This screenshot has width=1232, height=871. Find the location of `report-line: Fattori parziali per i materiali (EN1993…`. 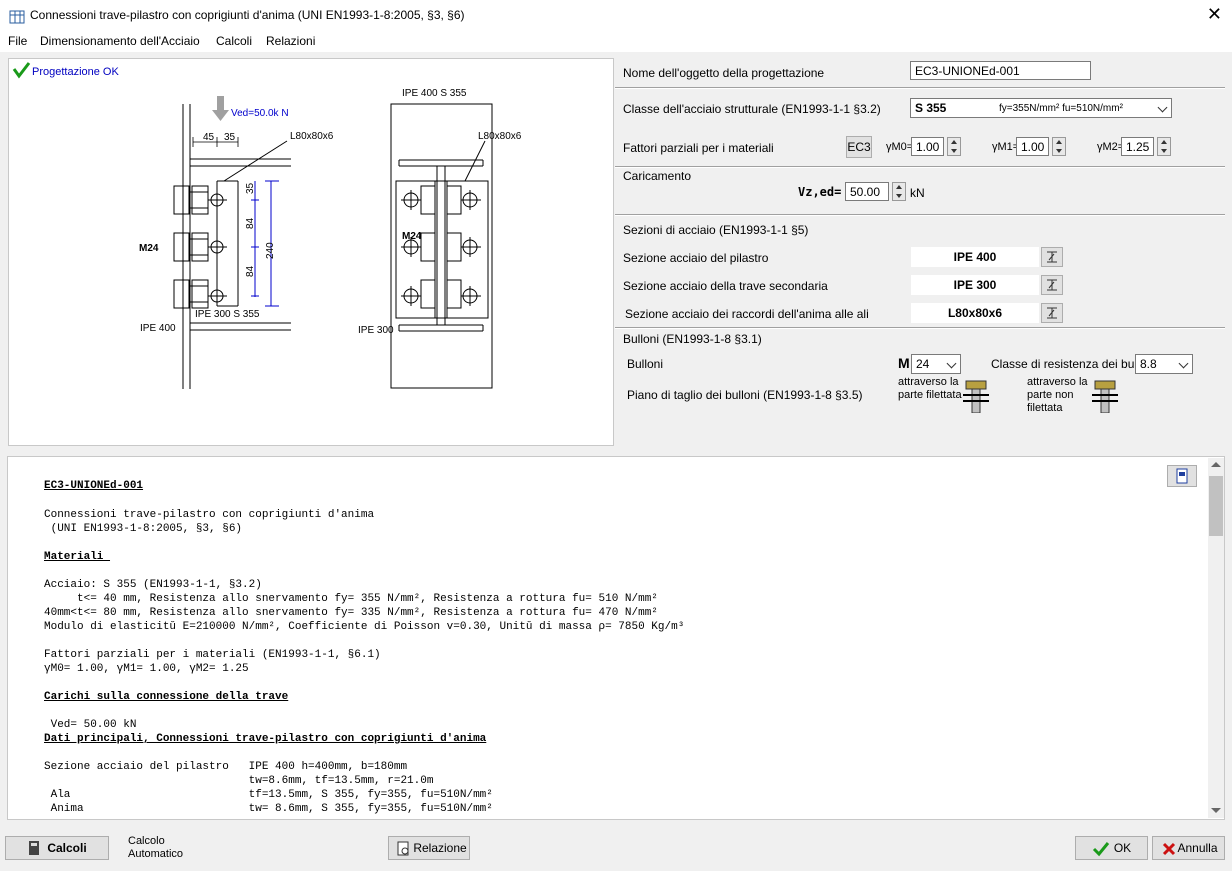

report-line: Fattori parziali per i materiali (EN1993… is located at coordinates (212, 655).